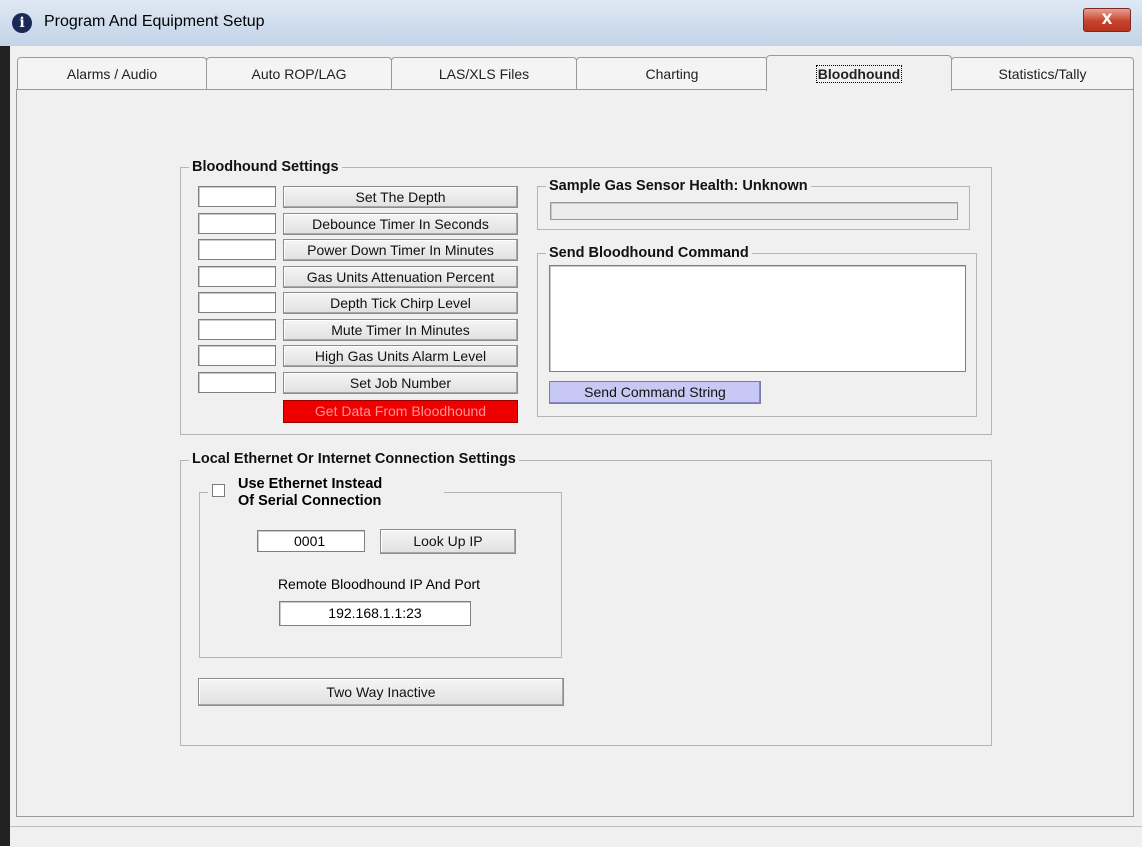 Image resolution: width=1142 pixels, height=847 pixels. I want to click on tab-label: Bloodhound, so click(859, 74).